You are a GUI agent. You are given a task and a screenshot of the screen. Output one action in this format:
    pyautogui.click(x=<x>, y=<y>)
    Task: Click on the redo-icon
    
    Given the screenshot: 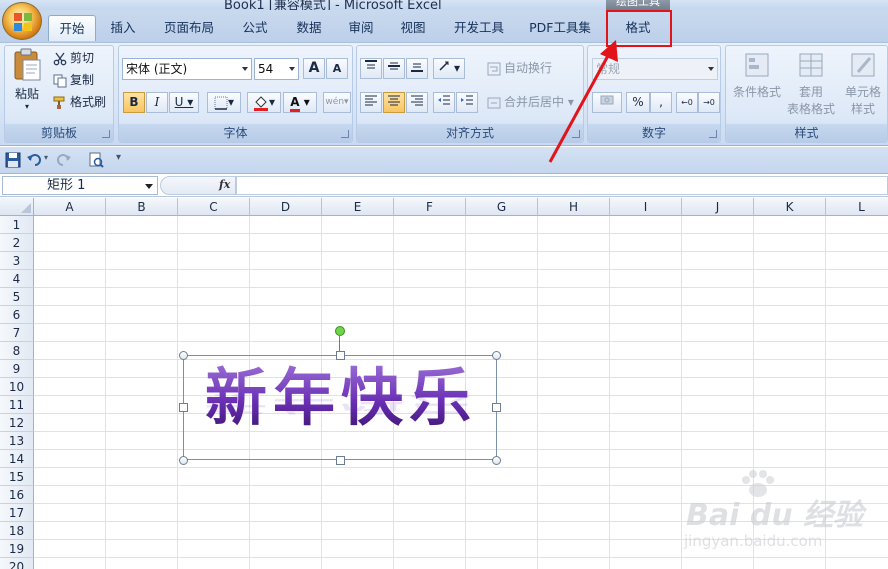 What is the action you would take?
    pyautogui.click(x=64, y=160)
    